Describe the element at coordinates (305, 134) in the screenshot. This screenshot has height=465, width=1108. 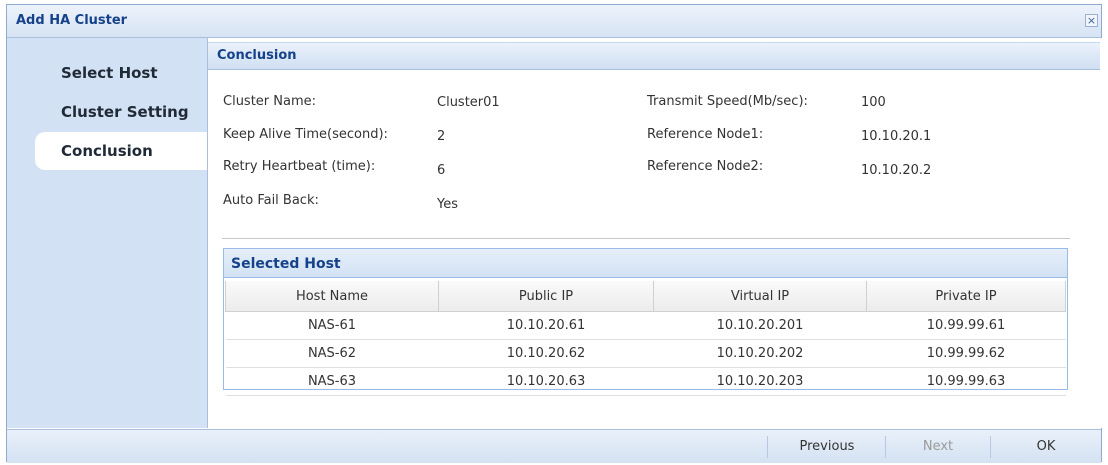
I see `keep-alive-label: Keep Alive Time(second):` at that location.